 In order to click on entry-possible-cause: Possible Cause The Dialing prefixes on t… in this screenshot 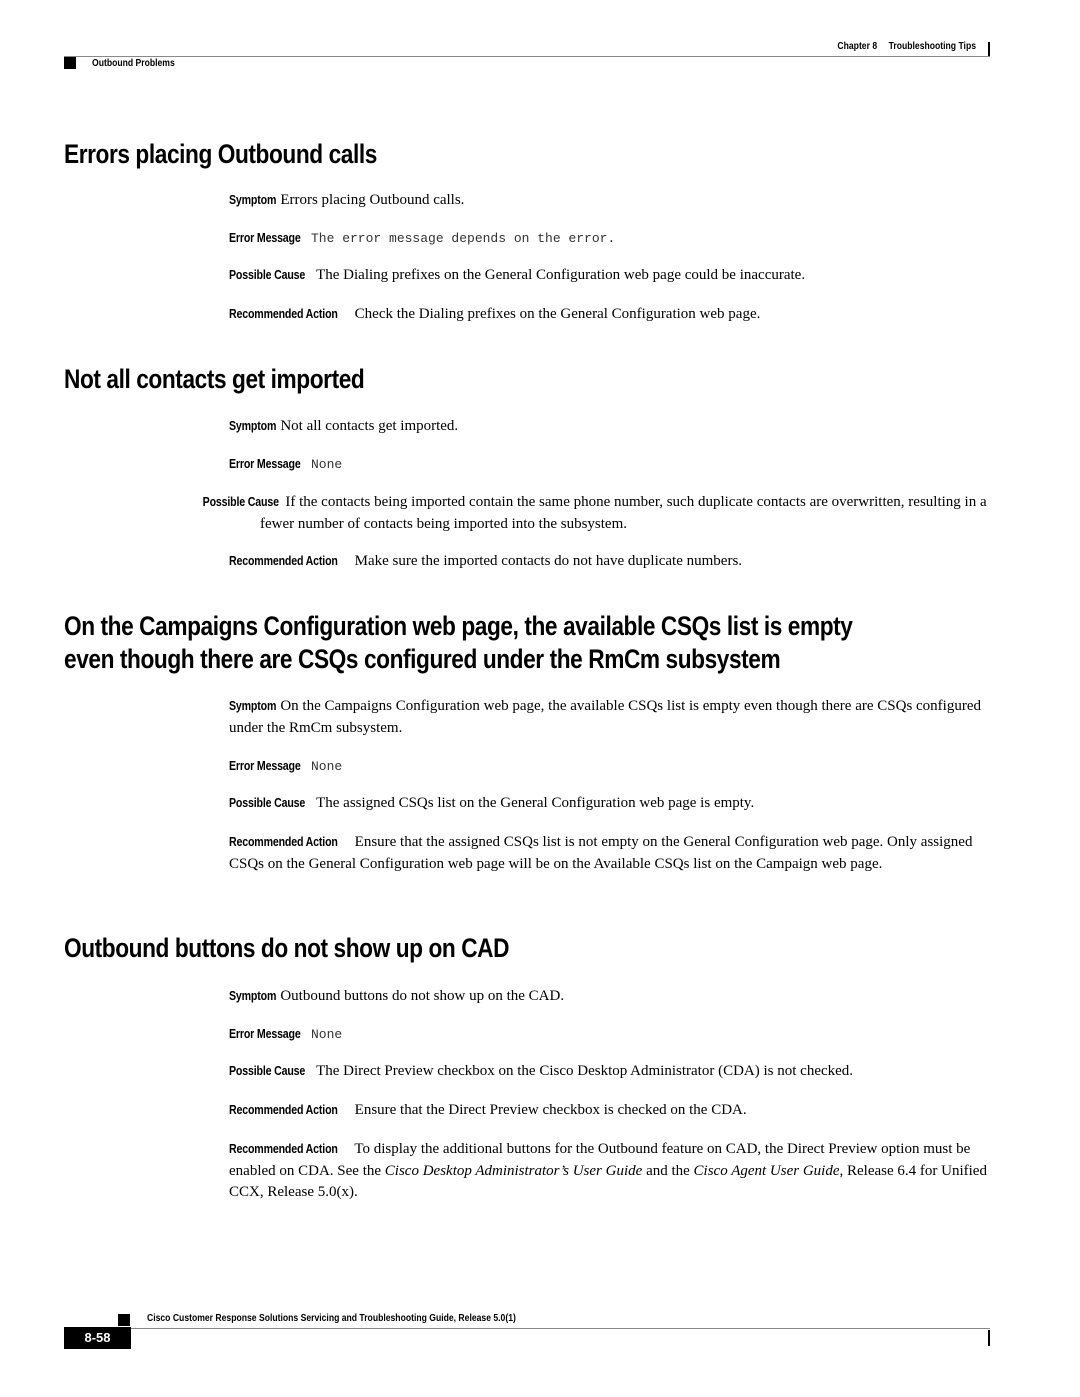, I will do `click(609, 276)`.